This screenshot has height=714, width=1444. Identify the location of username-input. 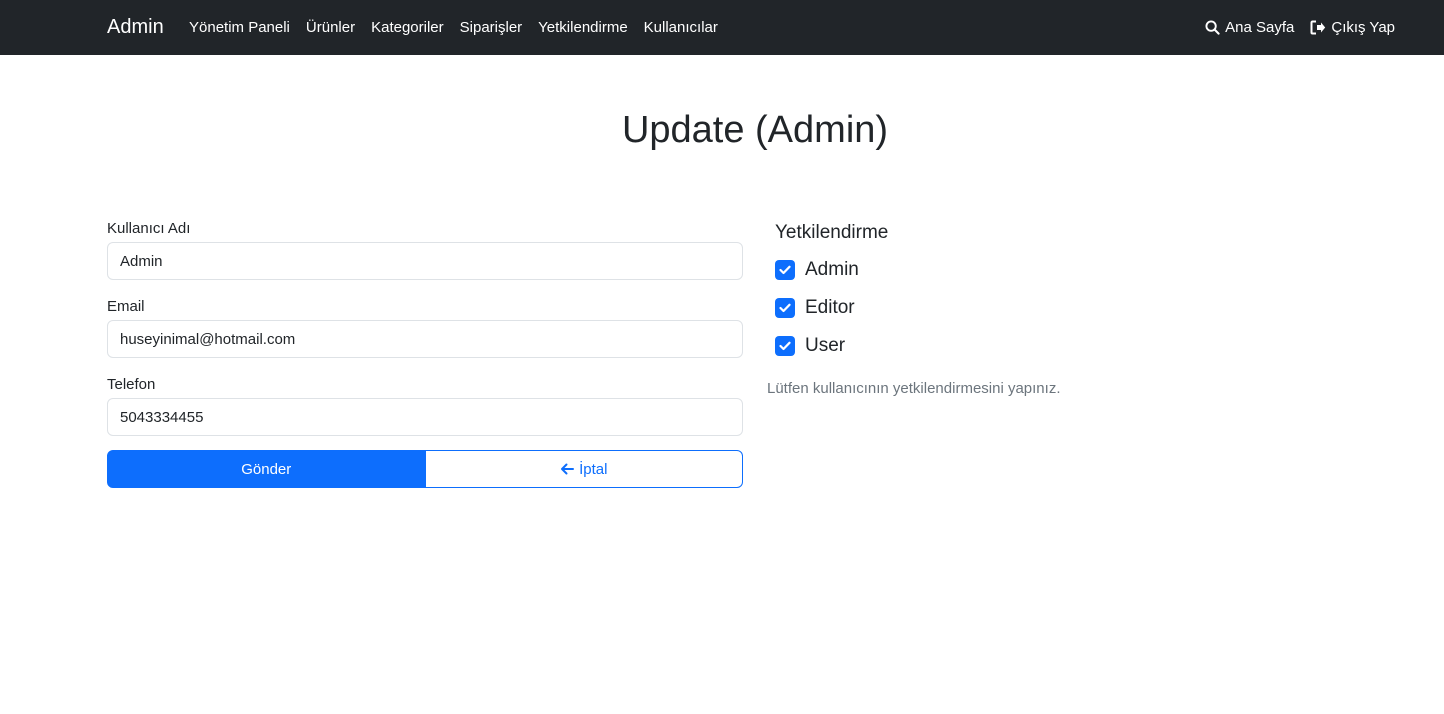
(425, 261).